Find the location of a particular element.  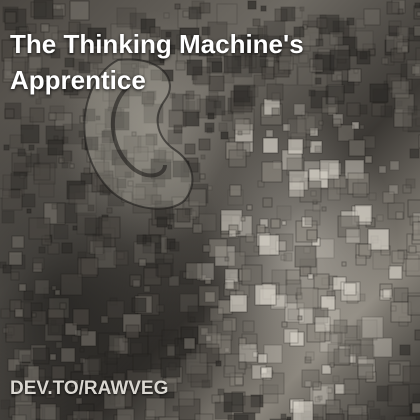

page-title: The Thinking Machine's Apprentice is located at coordinates (157, 62).